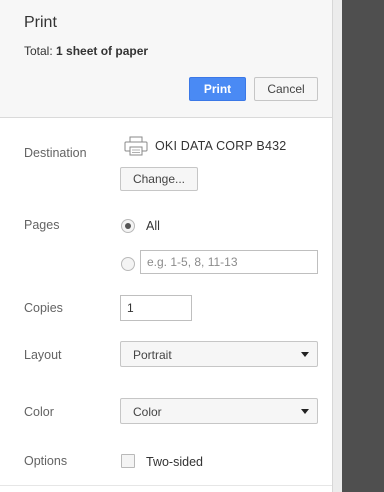  I want to click on print-button: Print, so click(217, 89).